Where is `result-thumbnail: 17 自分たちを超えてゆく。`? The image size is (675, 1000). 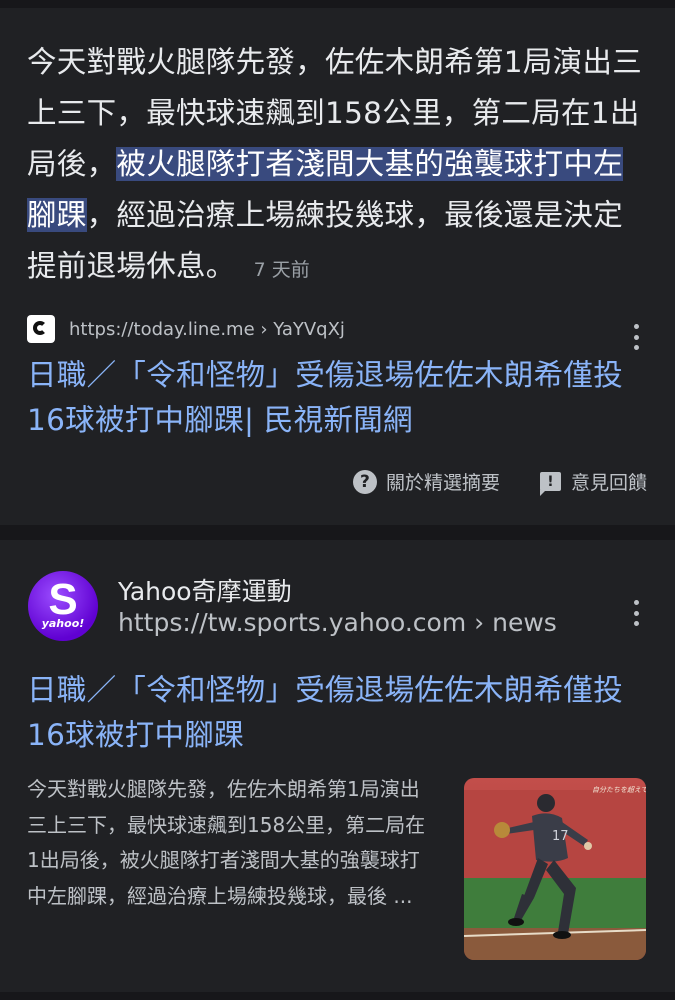 result-thumbnail: 17 自分たちを超えてゆく。 is located at coordinates (555, 869).